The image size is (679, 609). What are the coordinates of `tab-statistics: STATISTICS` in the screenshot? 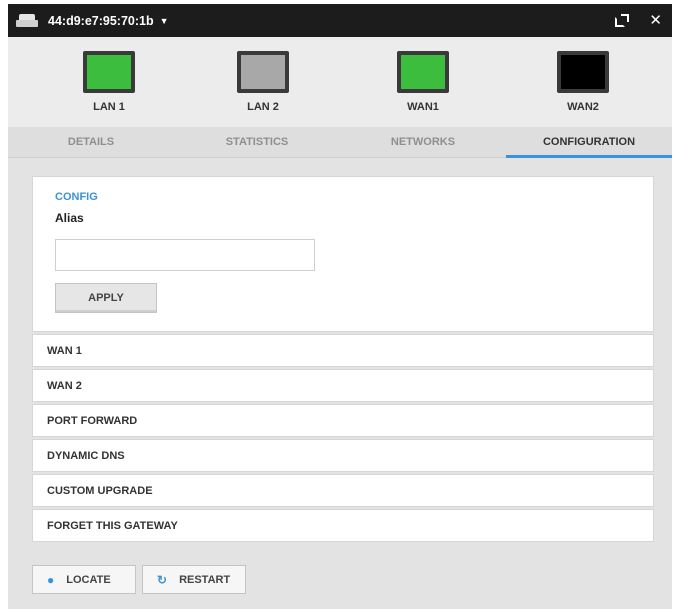 It's located at (257, 142).